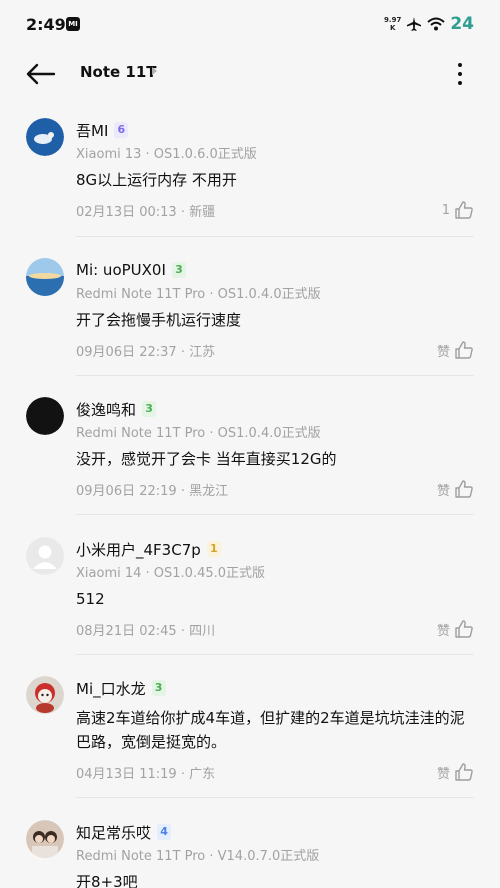  What do you see at coordinates (152, 491) in the screenshot?
I see `comment-time-location: 09月06日 22:19 · 黑龙江` at bounding box center [152, 491].